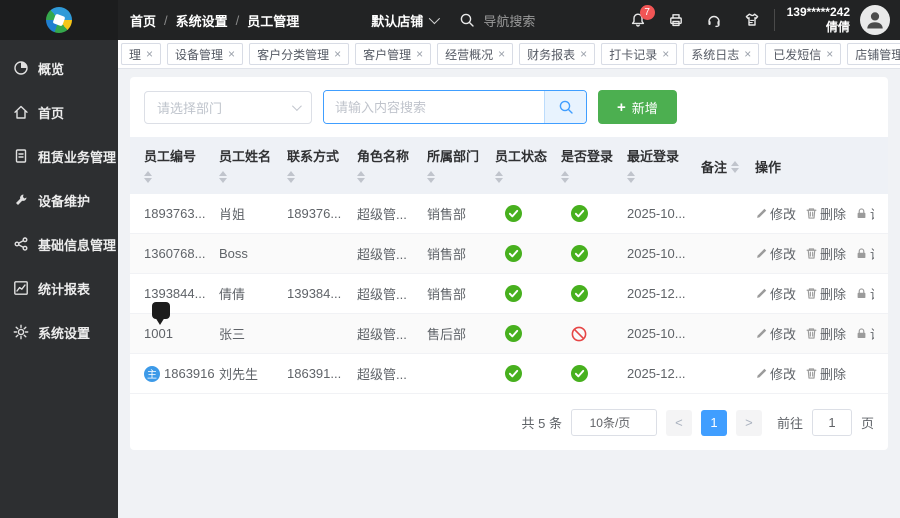 The image size is (900, 518). What do you see at coordinates (551, 54) in the screenshot?
I see `tab-label: 财务报表` at bounding box center [551, 54].